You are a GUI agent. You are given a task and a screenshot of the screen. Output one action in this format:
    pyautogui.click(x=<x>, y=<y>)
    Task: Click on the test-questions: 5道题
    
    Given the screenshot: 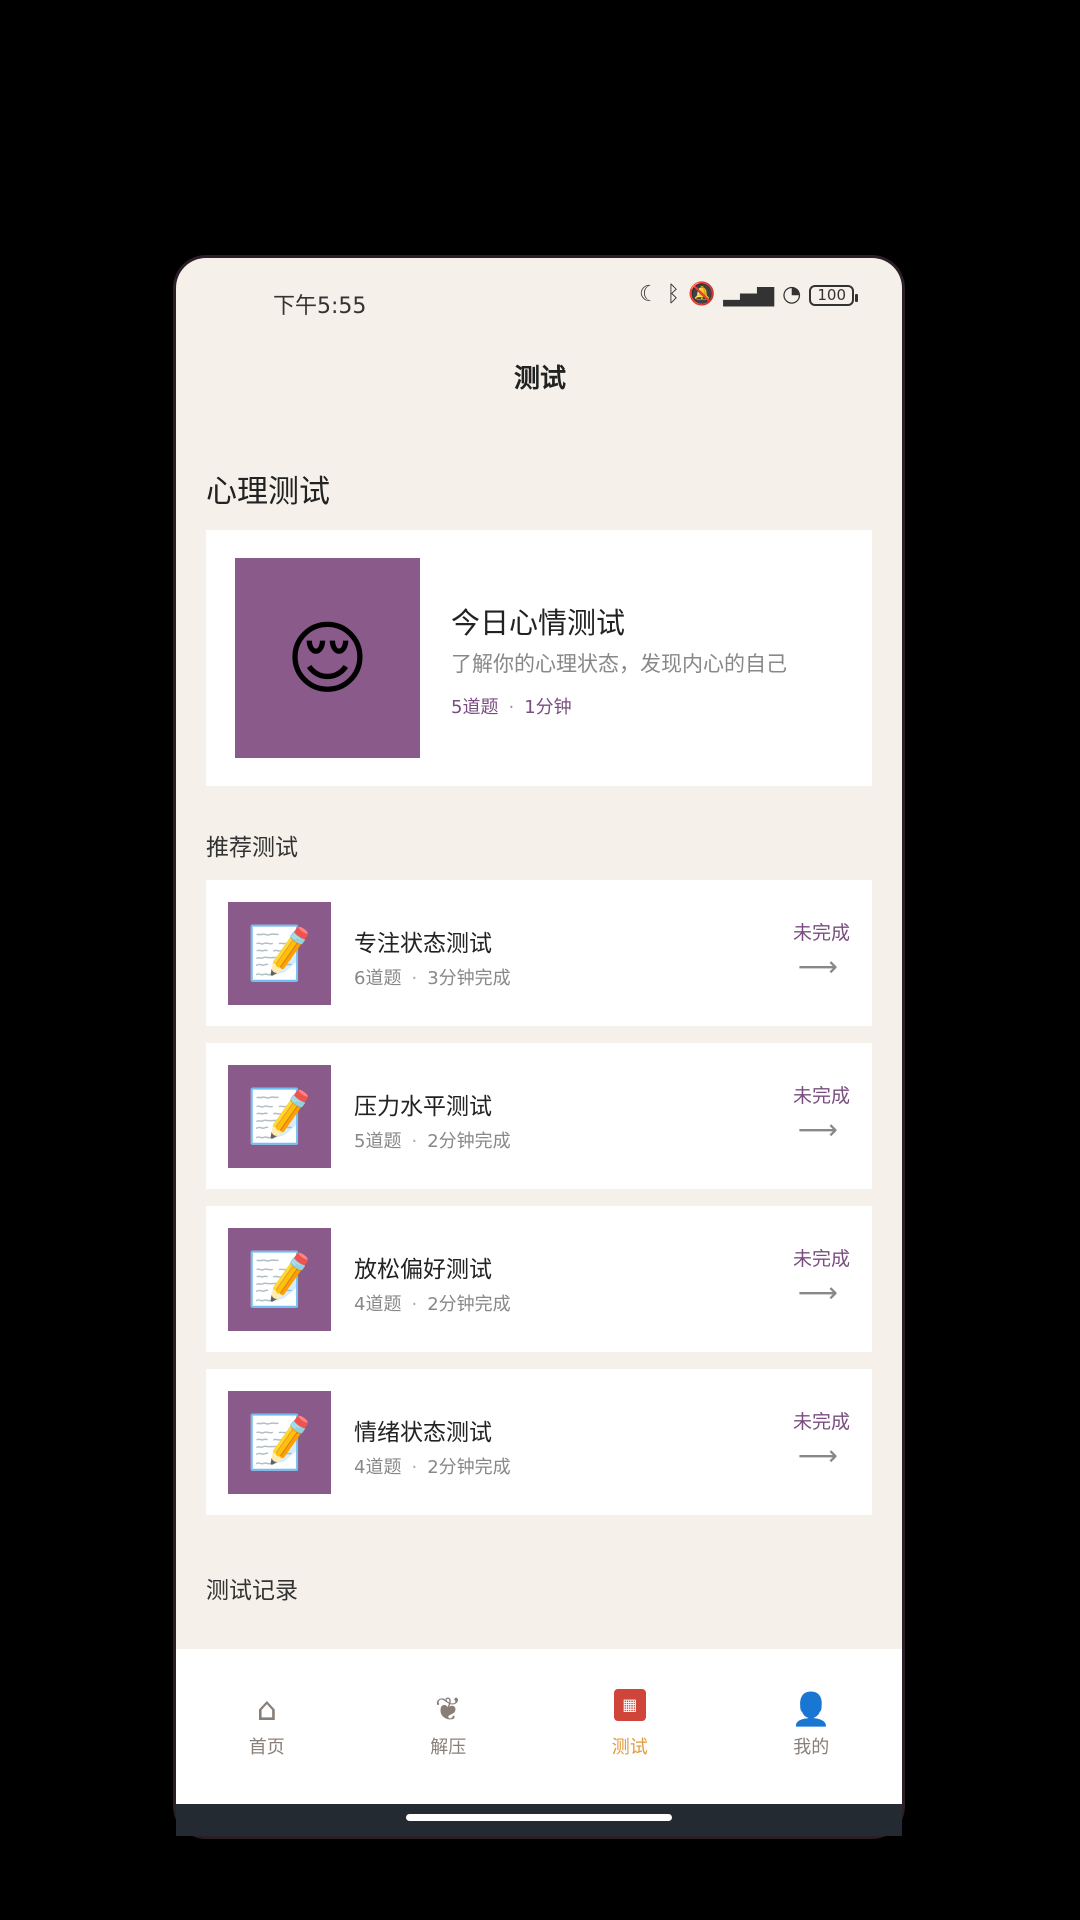 What is the action you would take?
    pyautogui.click(x=378, y=1141)
    